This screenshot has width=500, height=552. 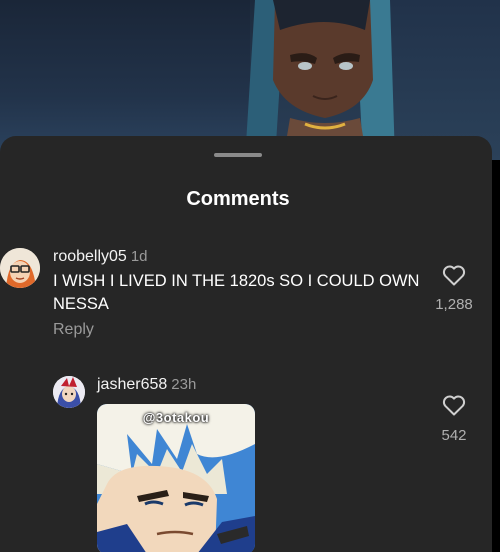 What do you see at coordinates (132, 384) in the screenshot?
I see `reply-username: jasher658` at bounding box center [132, 384].